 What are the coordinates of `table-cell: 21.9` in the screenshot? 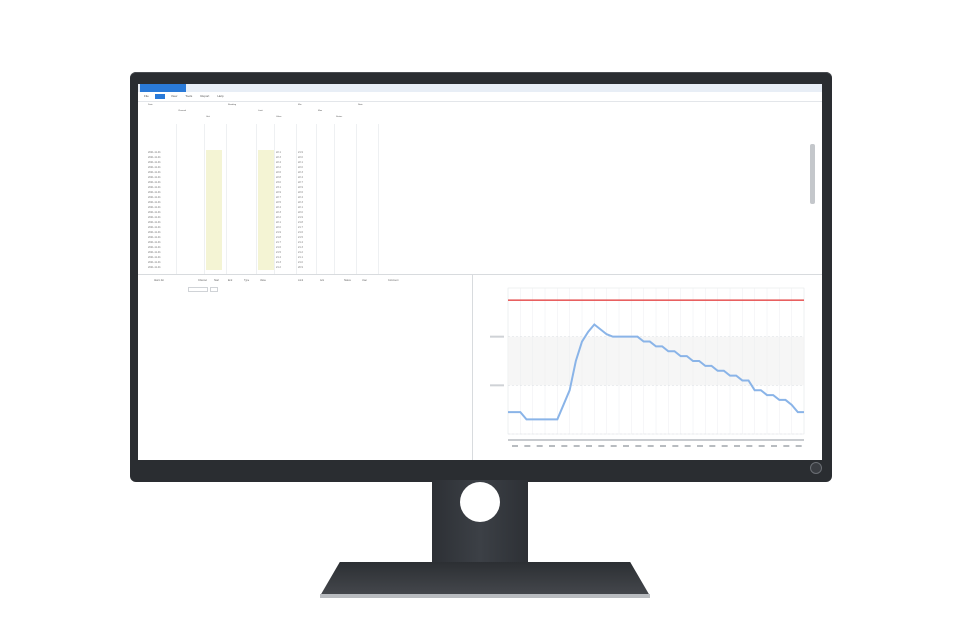 It's located at (278, 232).